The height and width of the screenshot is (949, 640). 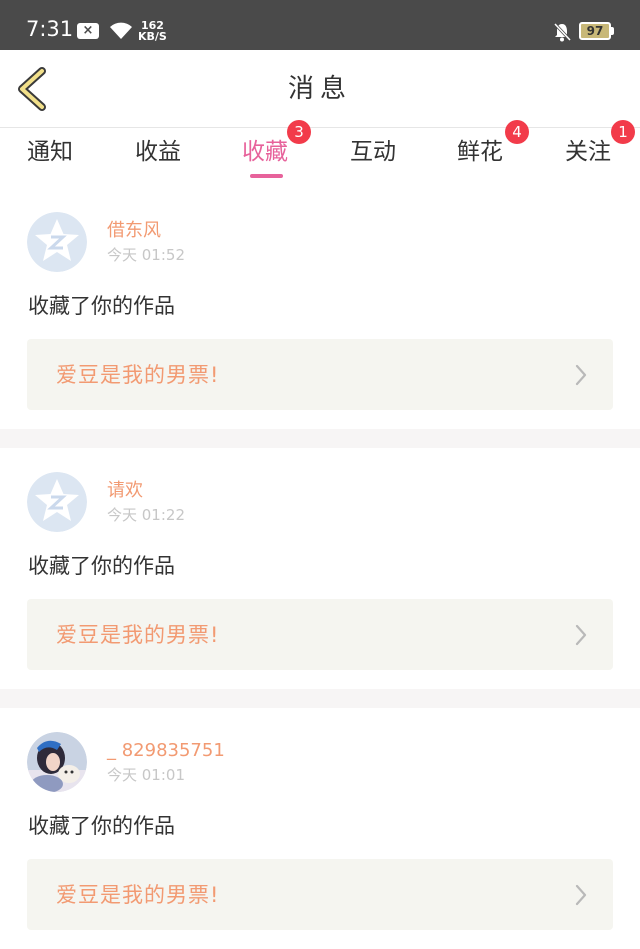 I want to click on tab-notifications: 通知, so click(x=50, y=152).